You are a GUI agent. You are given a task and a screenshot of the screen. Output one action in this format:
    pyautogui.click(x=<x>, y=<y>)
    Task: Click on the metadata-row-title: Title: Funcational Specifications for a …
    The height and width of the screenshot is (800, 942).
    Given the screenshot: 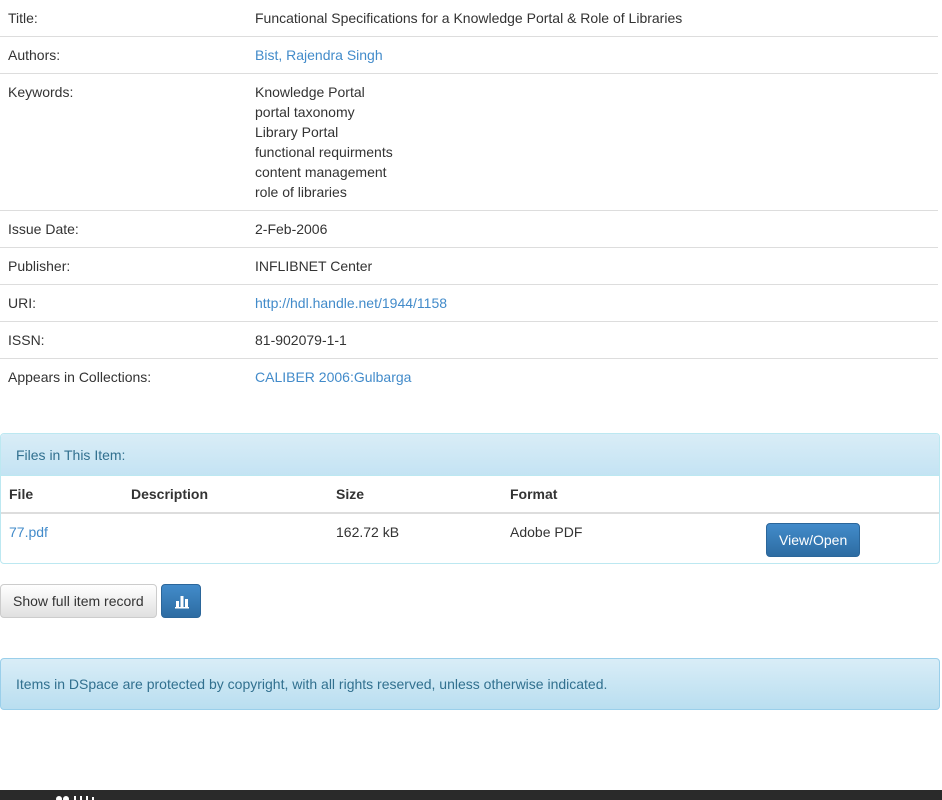 What is the action you would take?
    pyautogui.click(x=469, y=18)
    